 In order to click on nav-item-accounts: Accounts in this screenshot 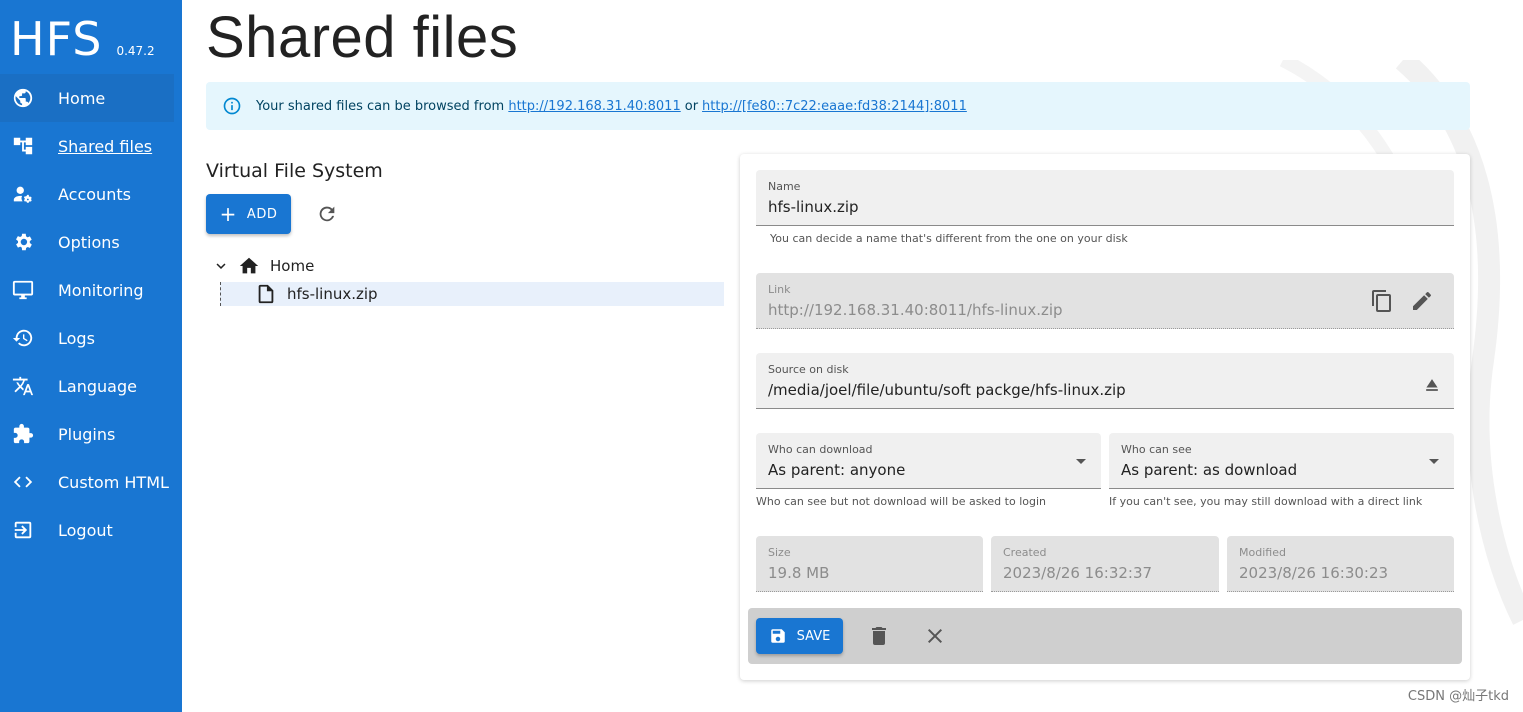, I will do `click(91, 194)`.